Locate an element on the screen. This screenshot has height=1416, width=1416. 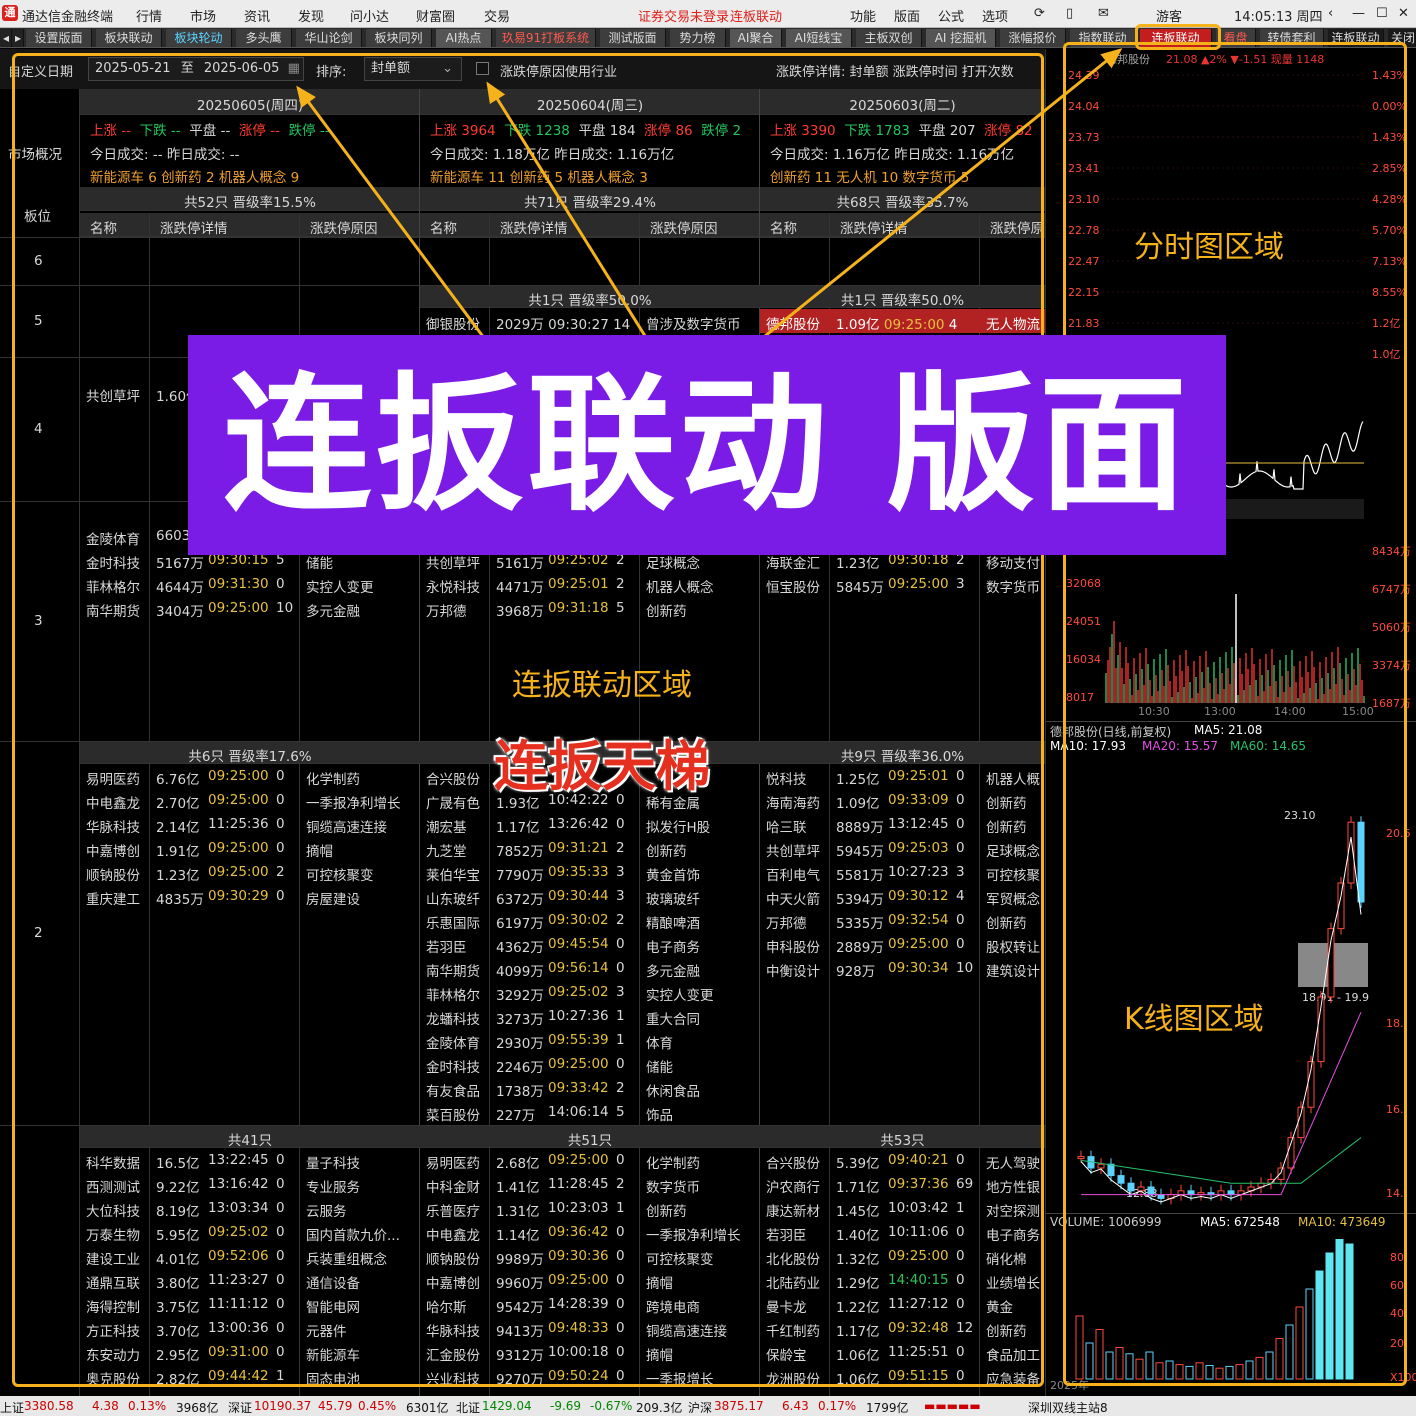
bz-index-value: 1429.04 is located at coordinates (507, 1406).